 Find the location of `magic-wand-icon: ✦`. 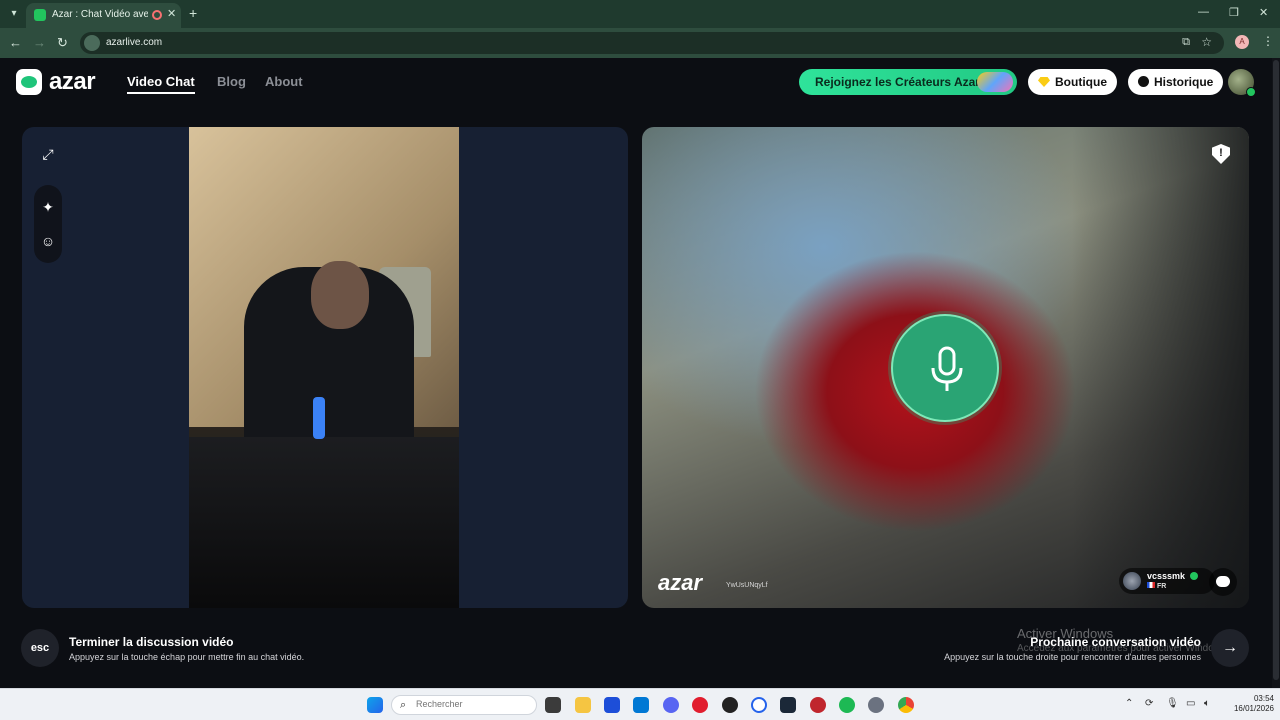

magic-wand-icon: ✦ is located at coordinates (48, 207).